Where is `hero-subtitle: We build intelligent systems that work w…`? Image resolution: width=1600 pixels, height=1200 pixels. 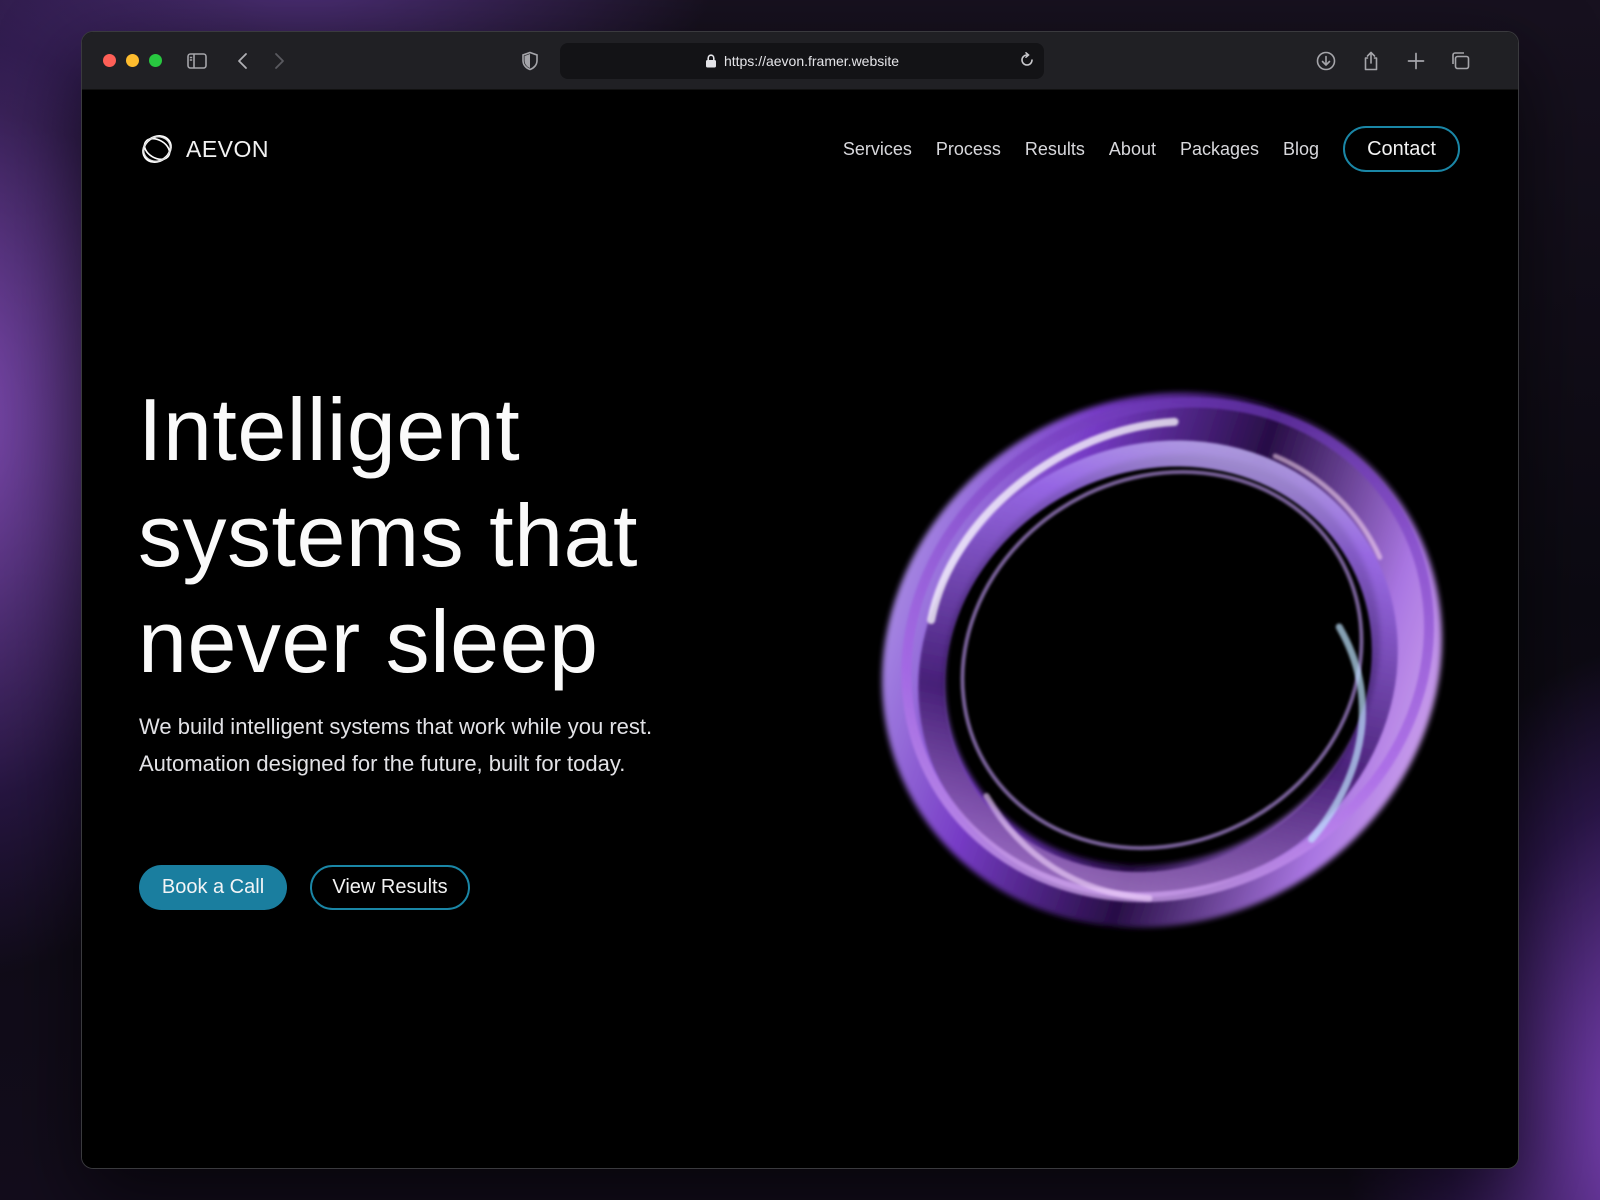 hero-subtitle: We build intelligent systems that work w… is located at coordinates (464, 745).